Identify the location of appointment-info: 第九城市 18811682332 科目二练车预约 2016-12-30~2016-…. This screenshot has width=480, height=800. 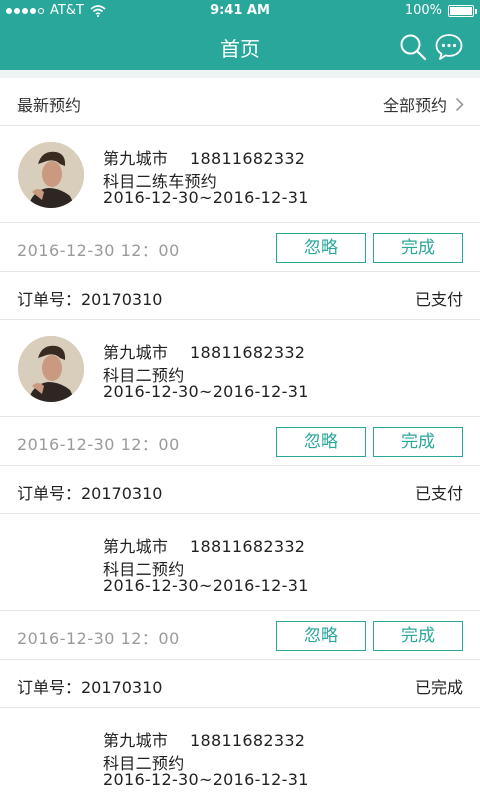
(240, 174).